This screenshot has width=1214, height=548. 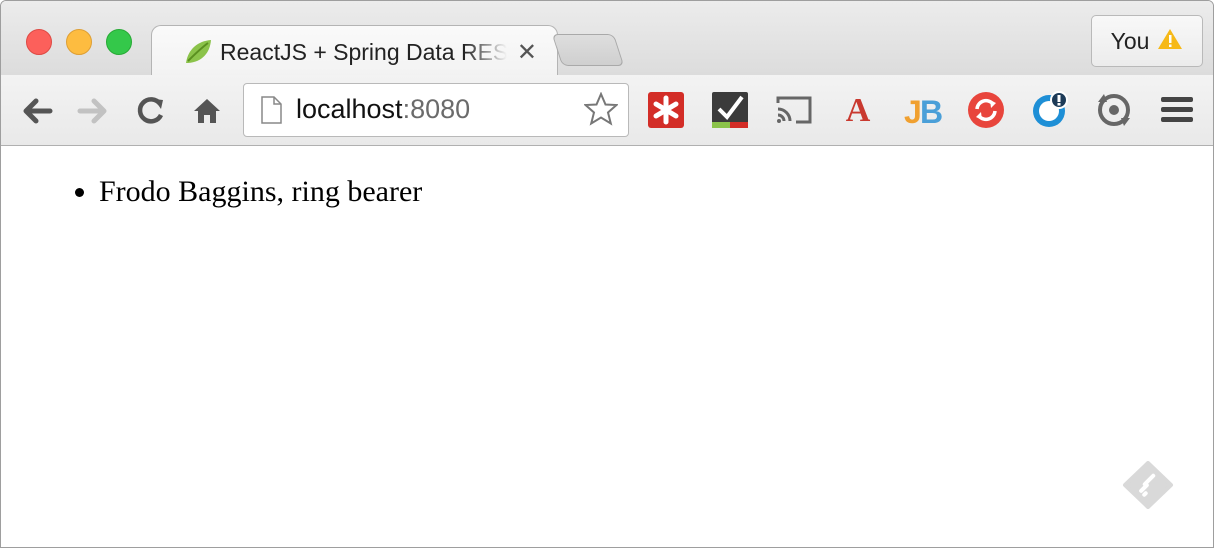 I want to click on url-text: localhost:8080, so click(x=383, y=109).